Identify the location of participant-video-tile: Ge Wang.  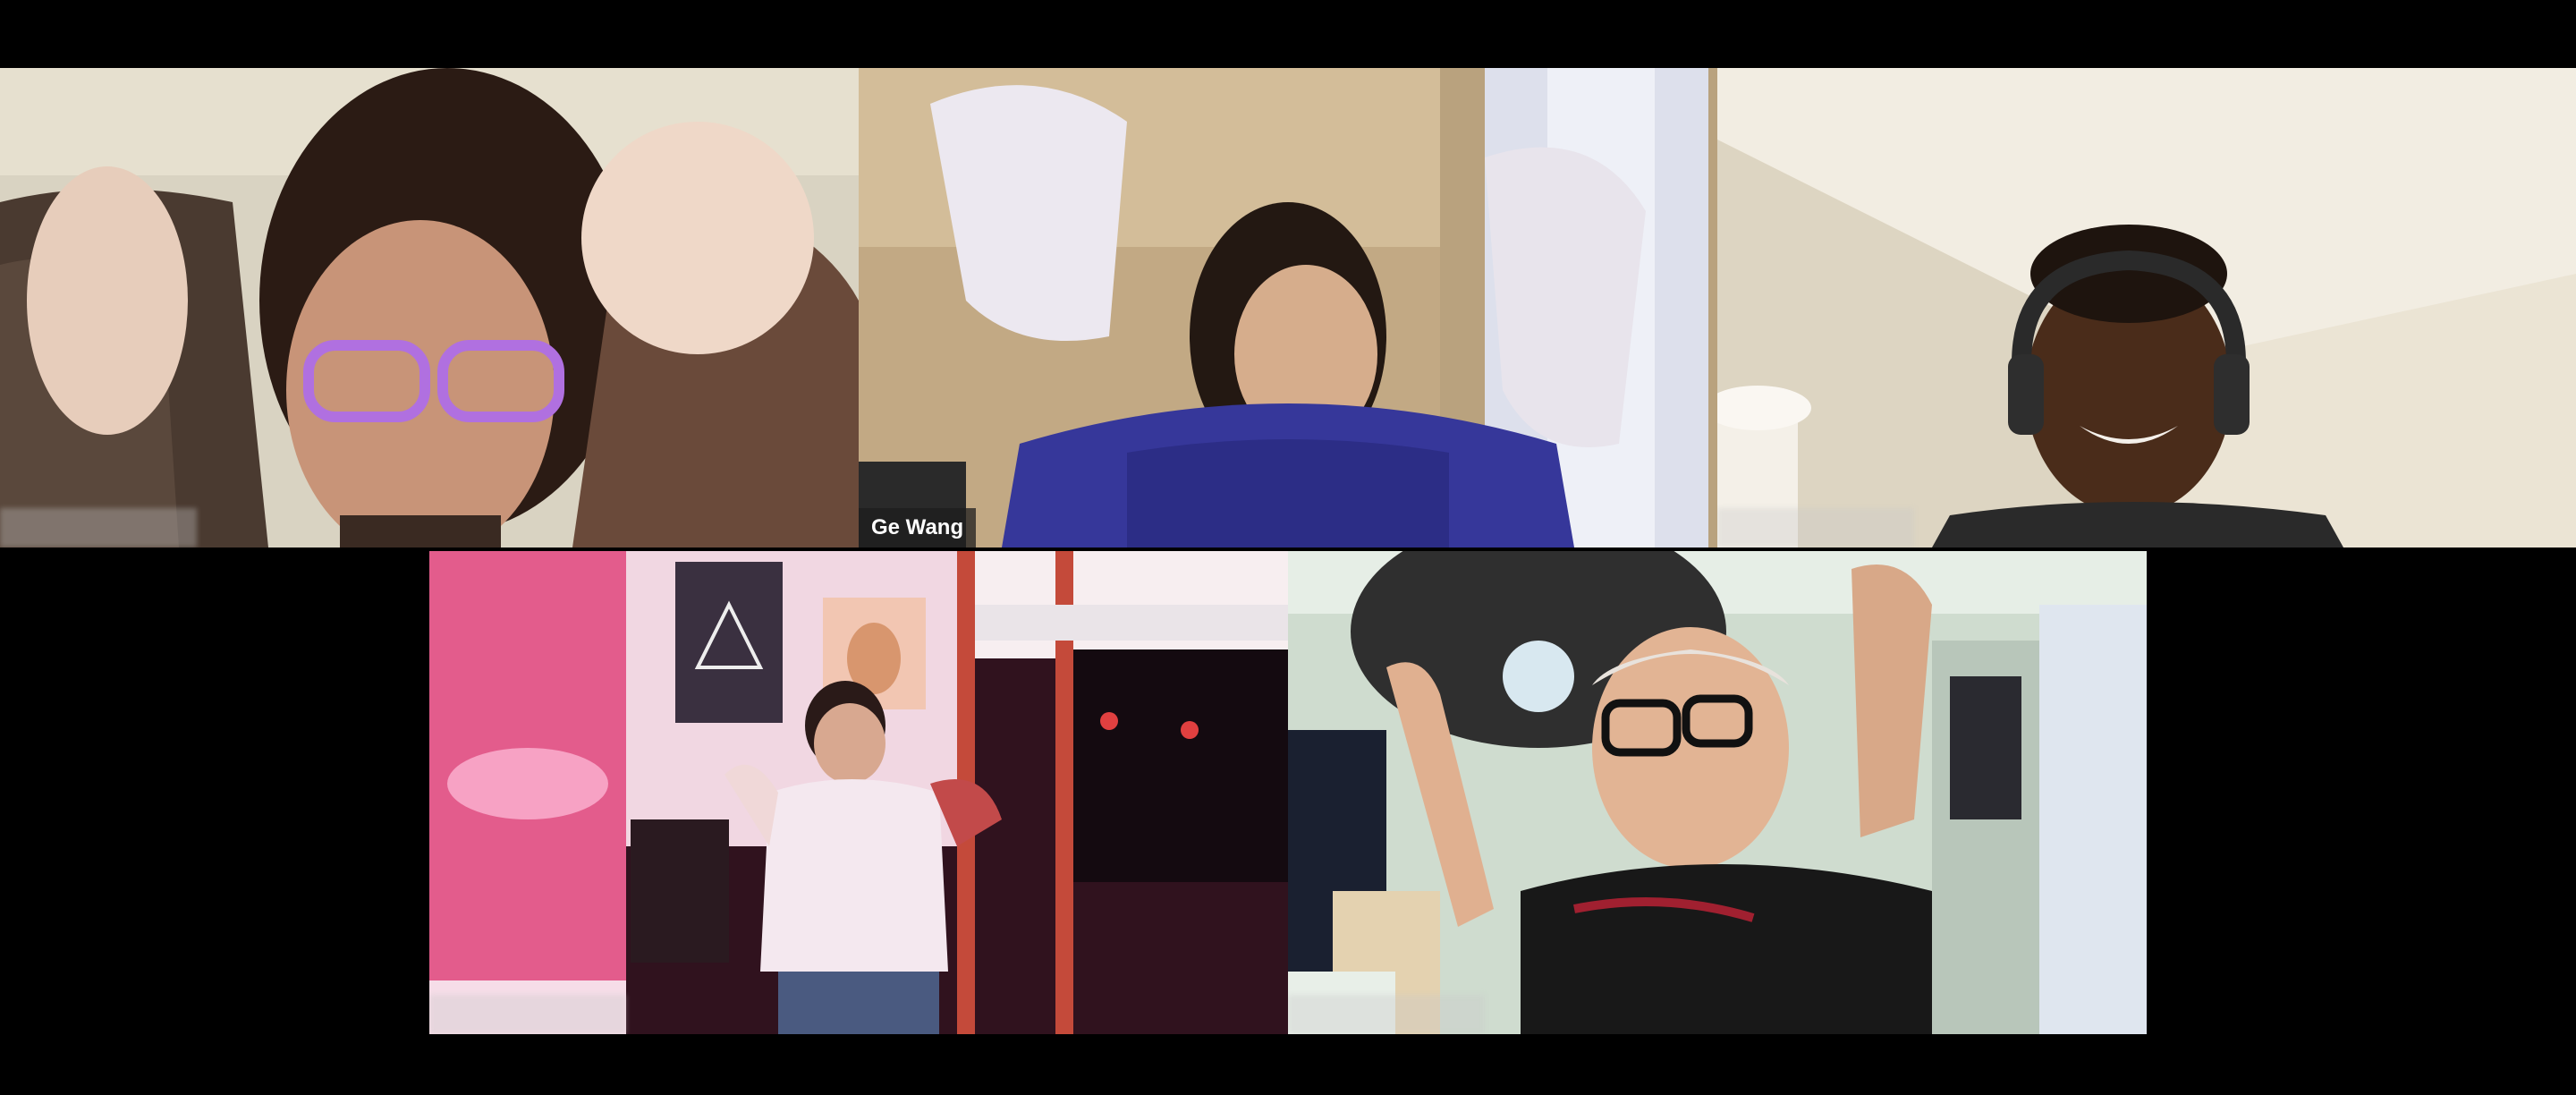
(1288, 308).